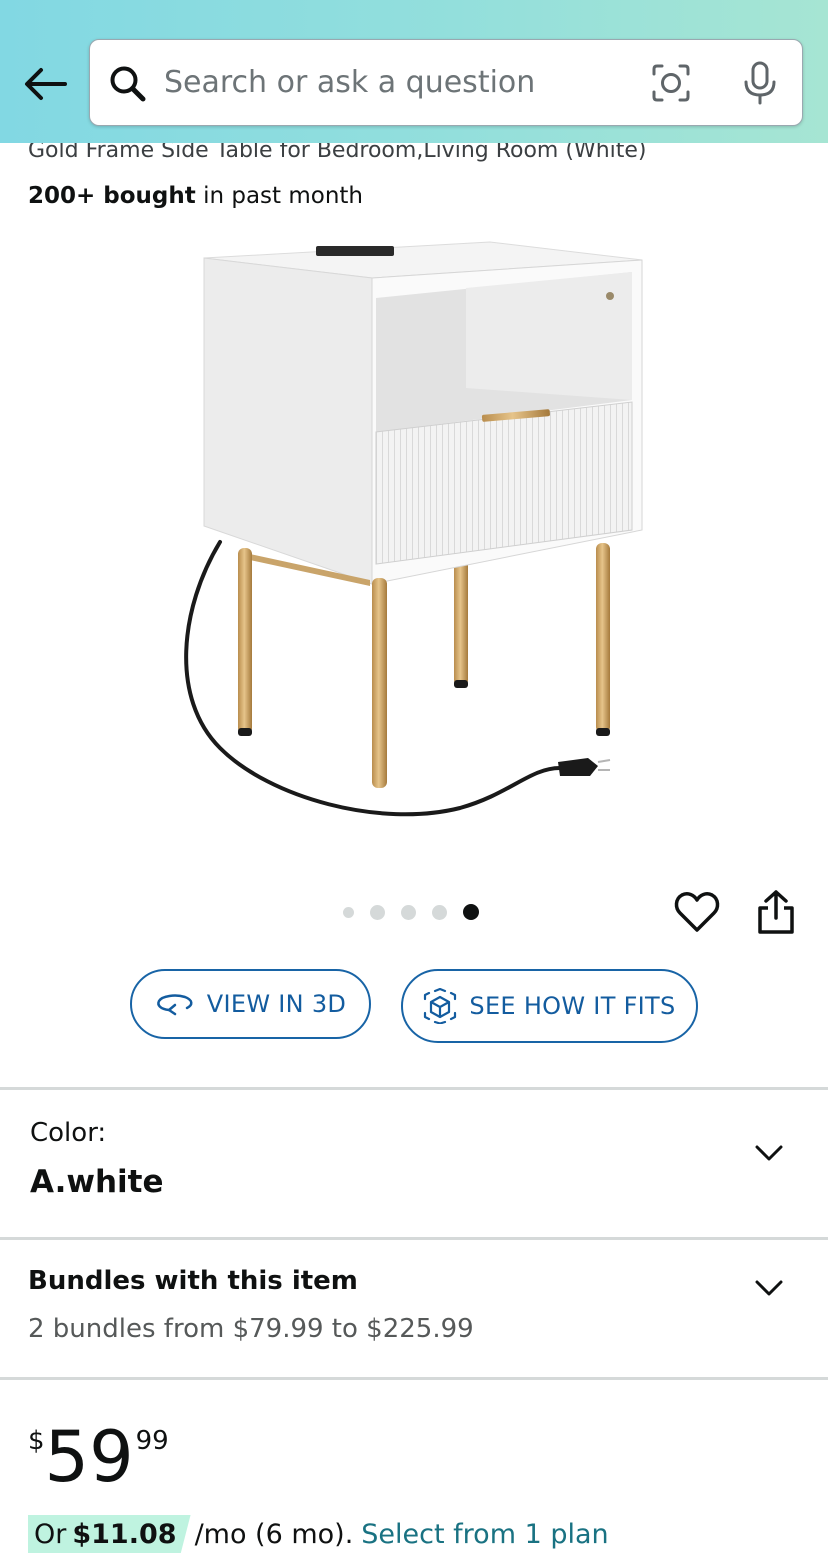 The width and height of the screenshot is (828, 1553). What do you see at coordinates (578, 767) in the screenshot?
I see `plug` at bounding box center [578, 767].